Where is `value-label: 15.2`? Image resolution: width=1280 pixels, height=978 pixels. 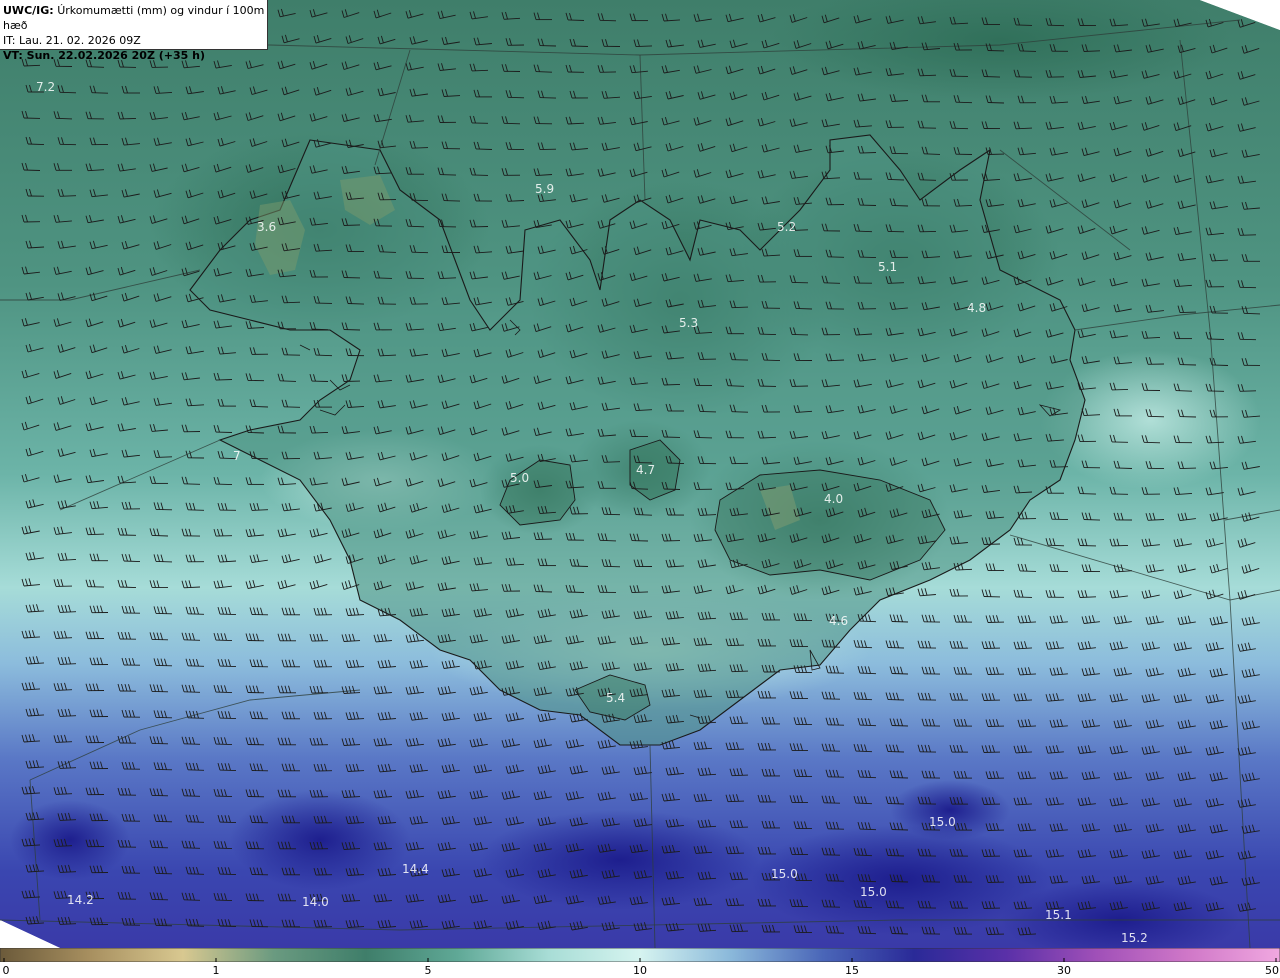
value-label: 15.2 is located at coordinates (1134, 938).